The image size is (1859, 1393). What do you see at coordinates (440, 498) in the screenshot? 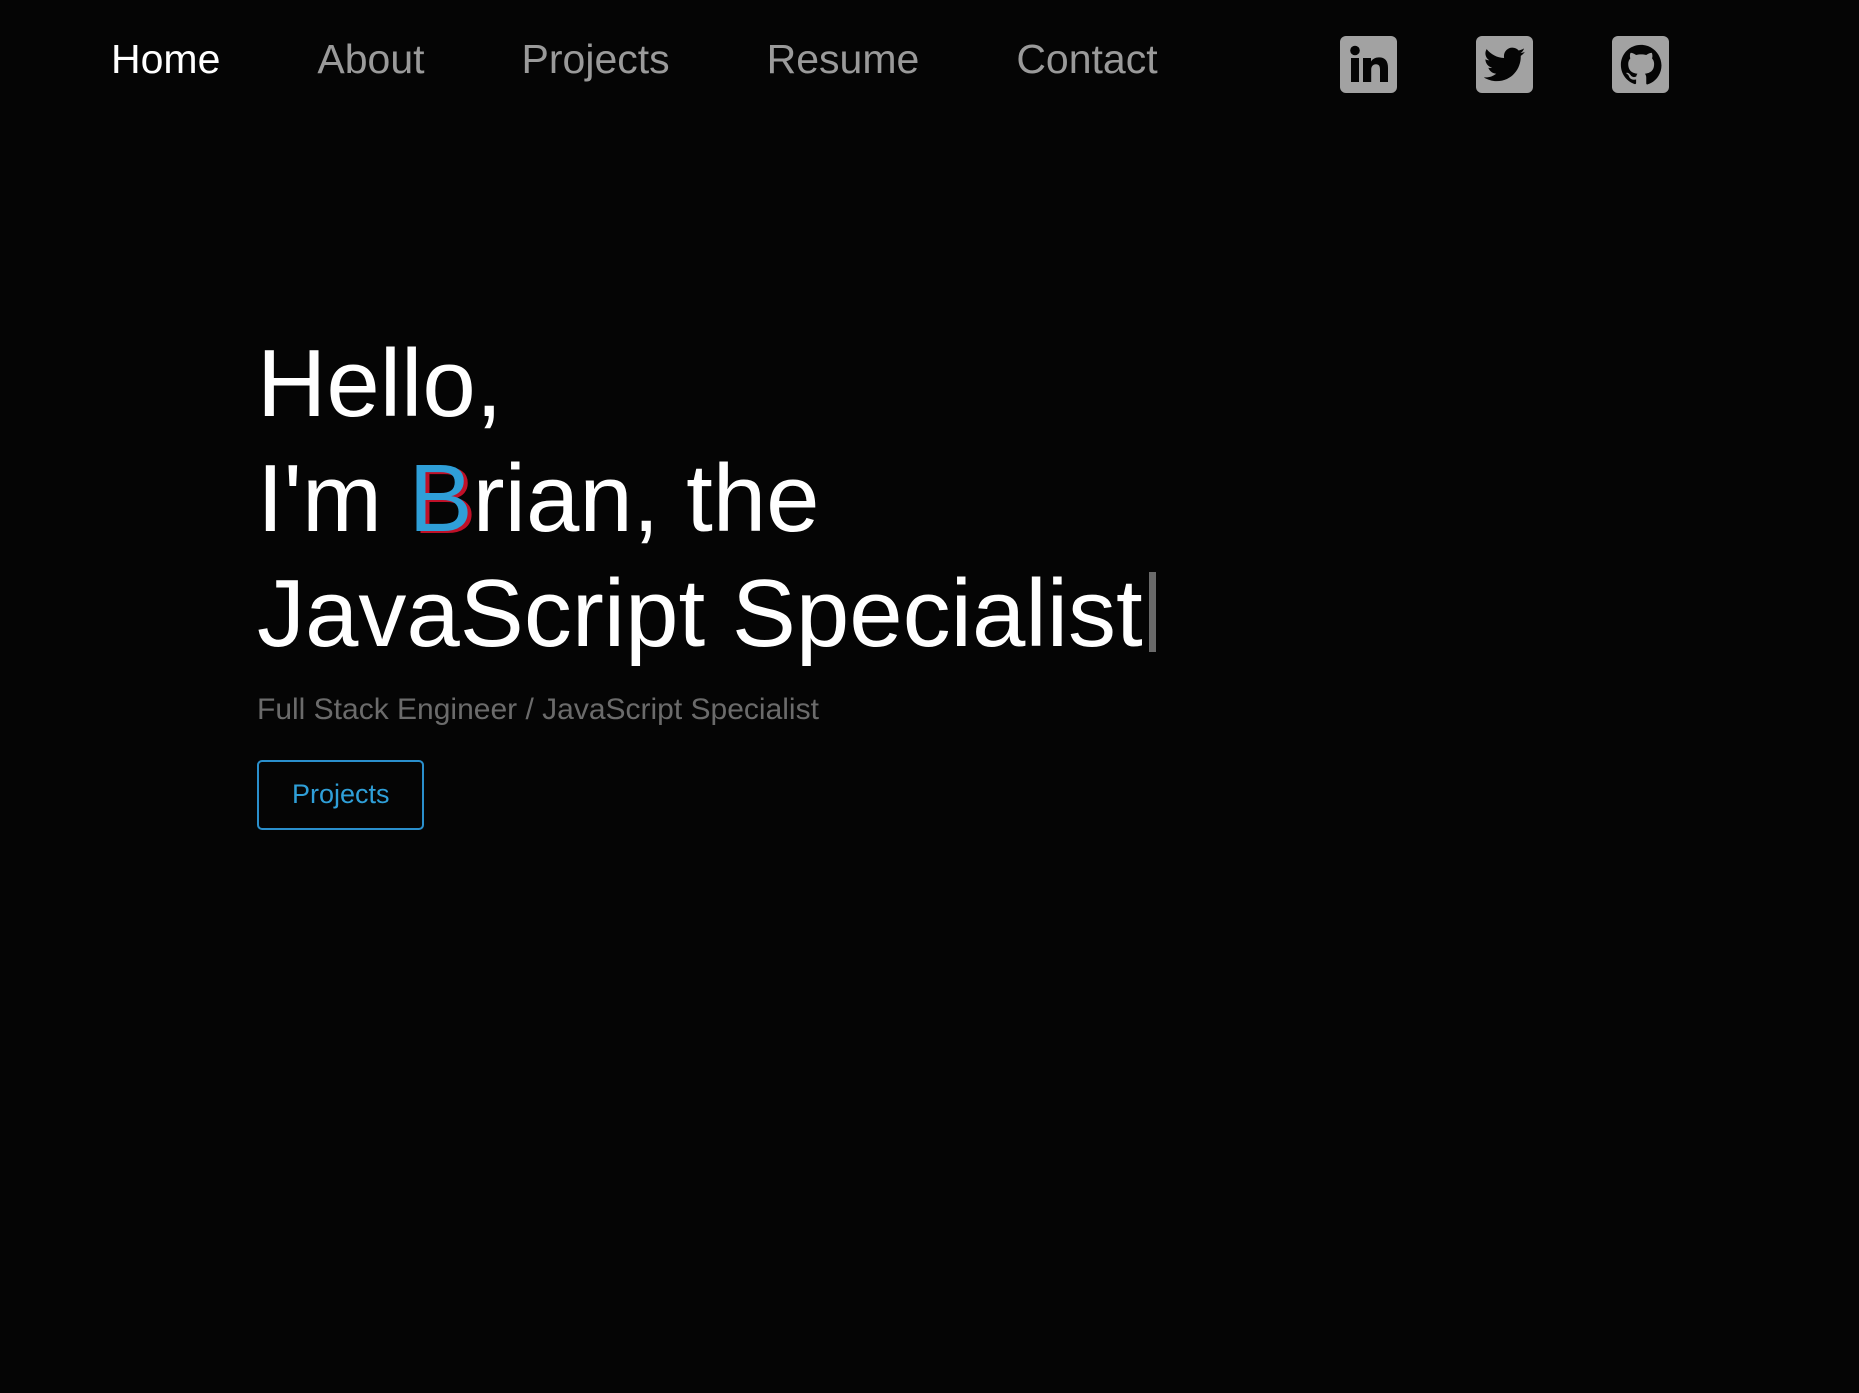
I see `headline-accent-letter: B` at bounding box center [440, 498].